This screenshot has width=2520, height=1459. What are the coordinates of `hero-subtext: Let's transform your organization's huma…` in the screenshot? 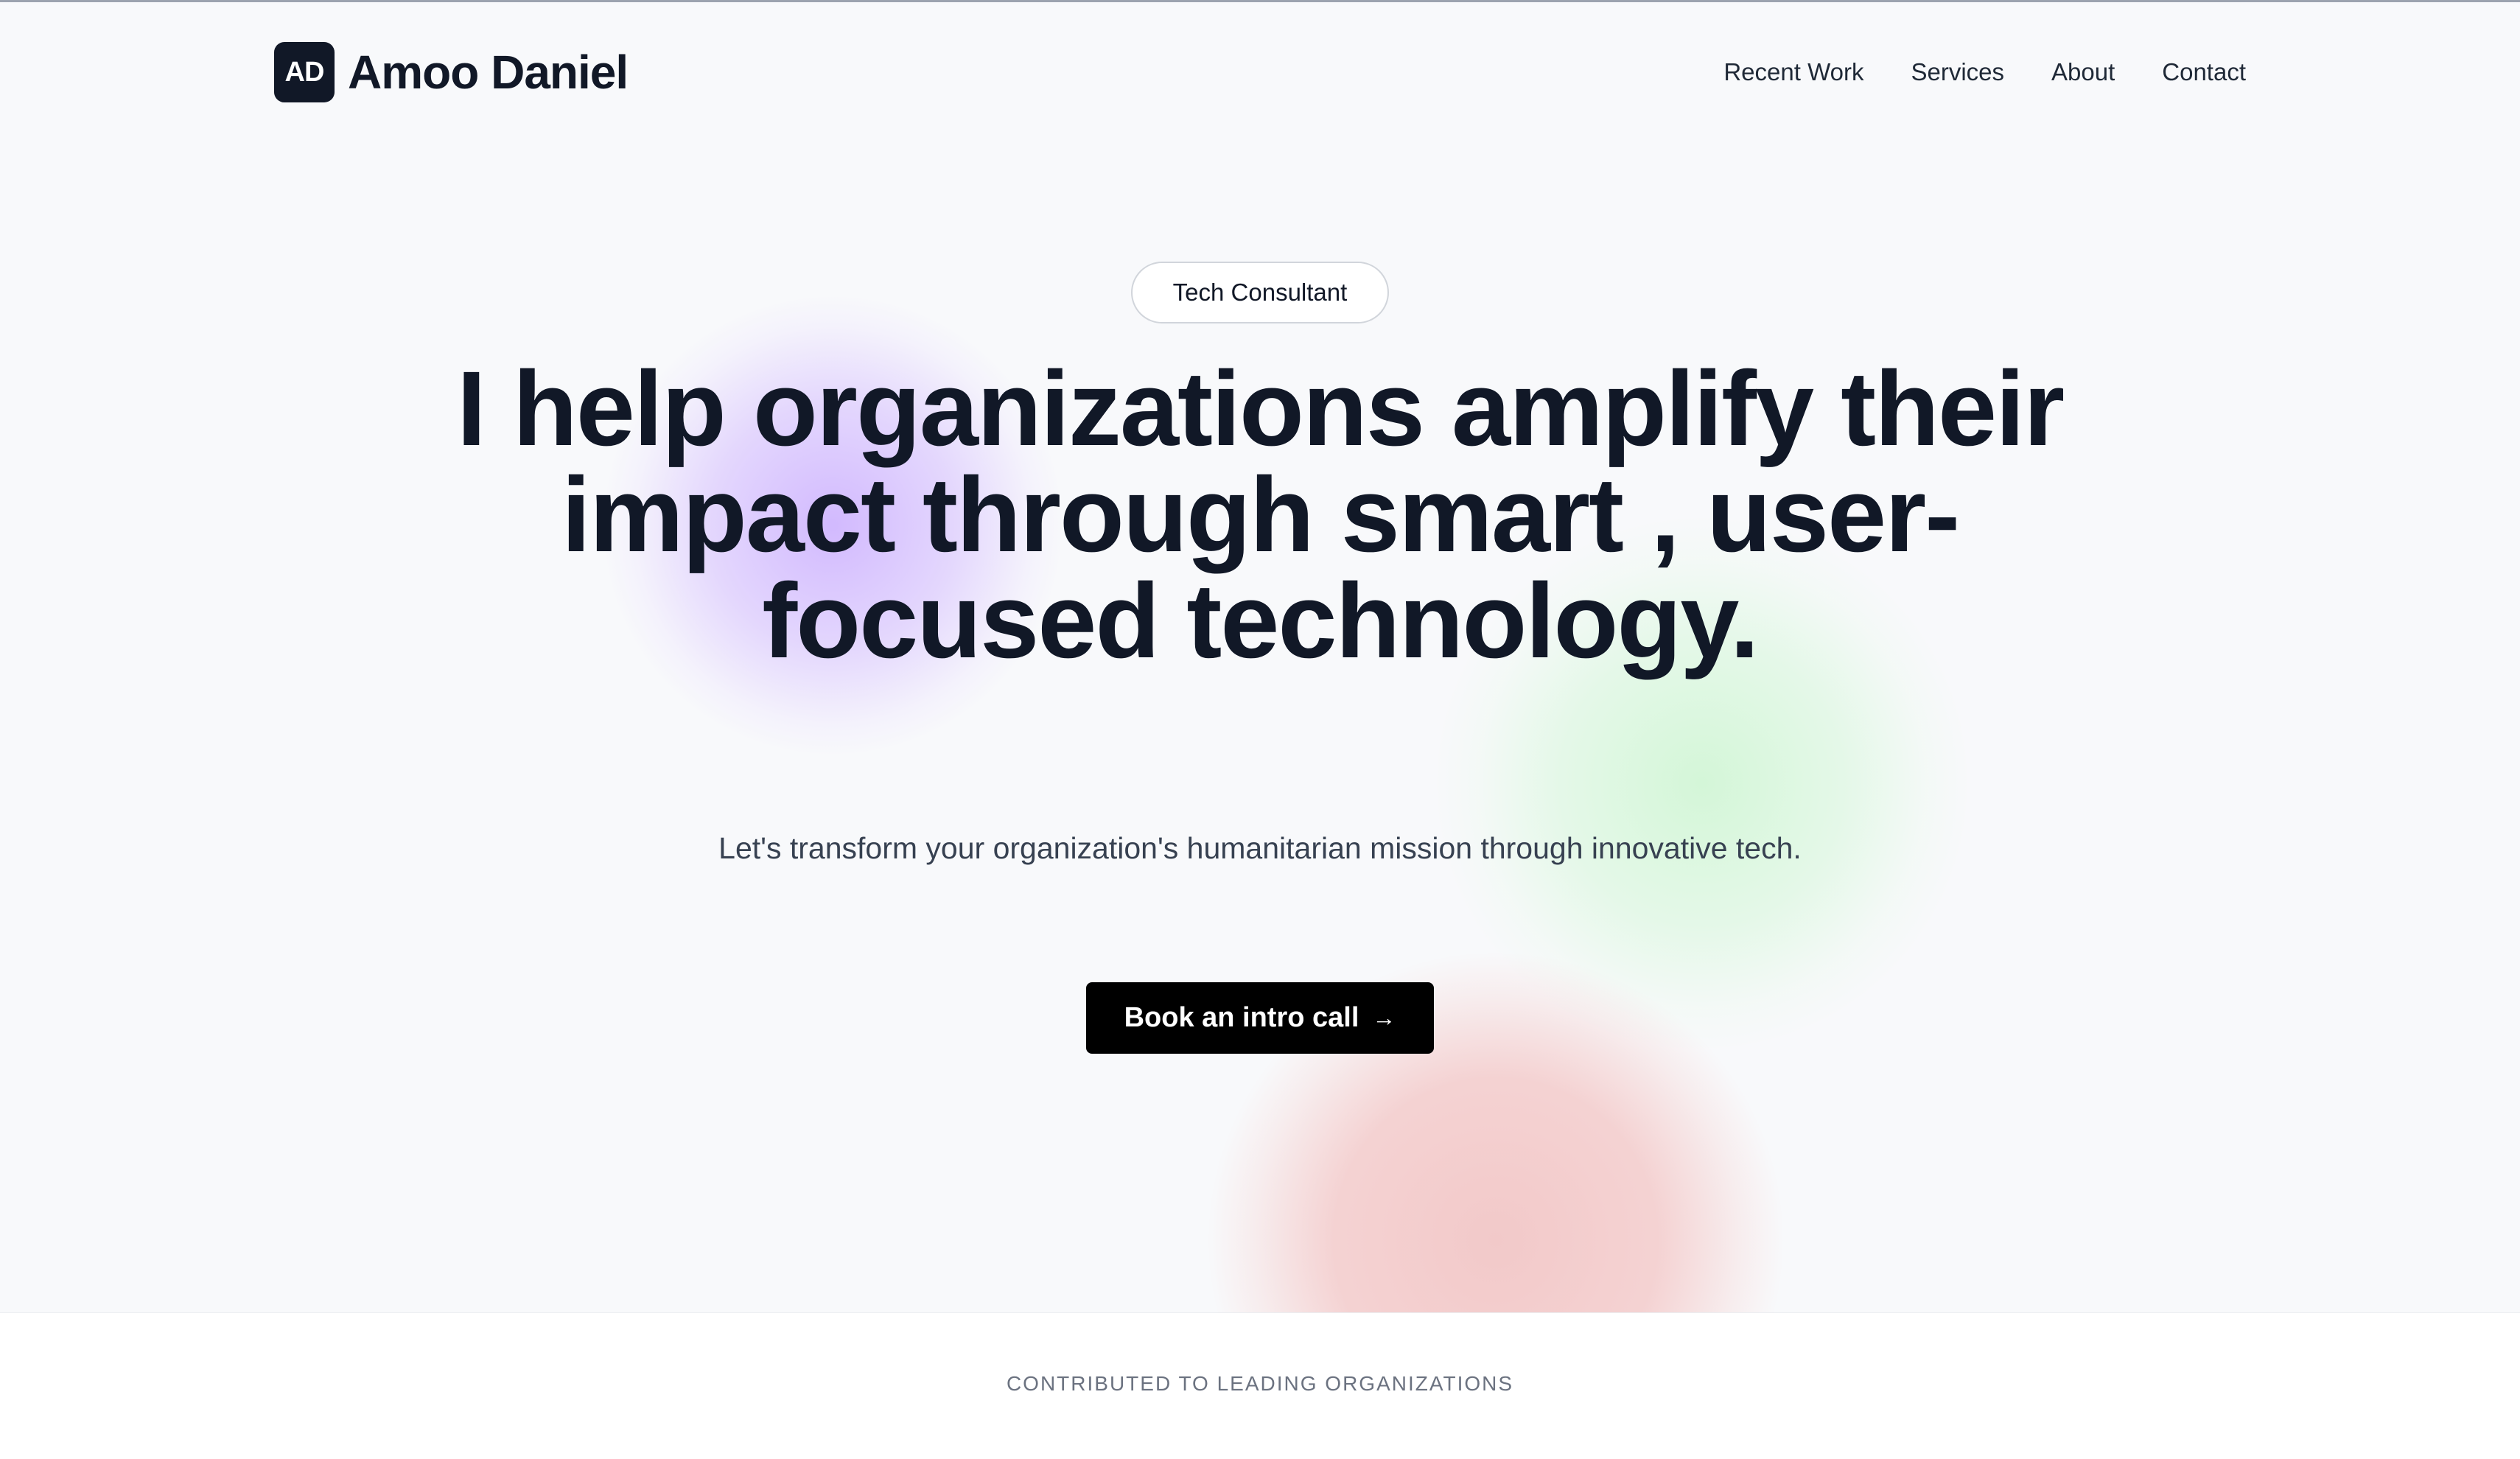 It's located at (1260, 848).